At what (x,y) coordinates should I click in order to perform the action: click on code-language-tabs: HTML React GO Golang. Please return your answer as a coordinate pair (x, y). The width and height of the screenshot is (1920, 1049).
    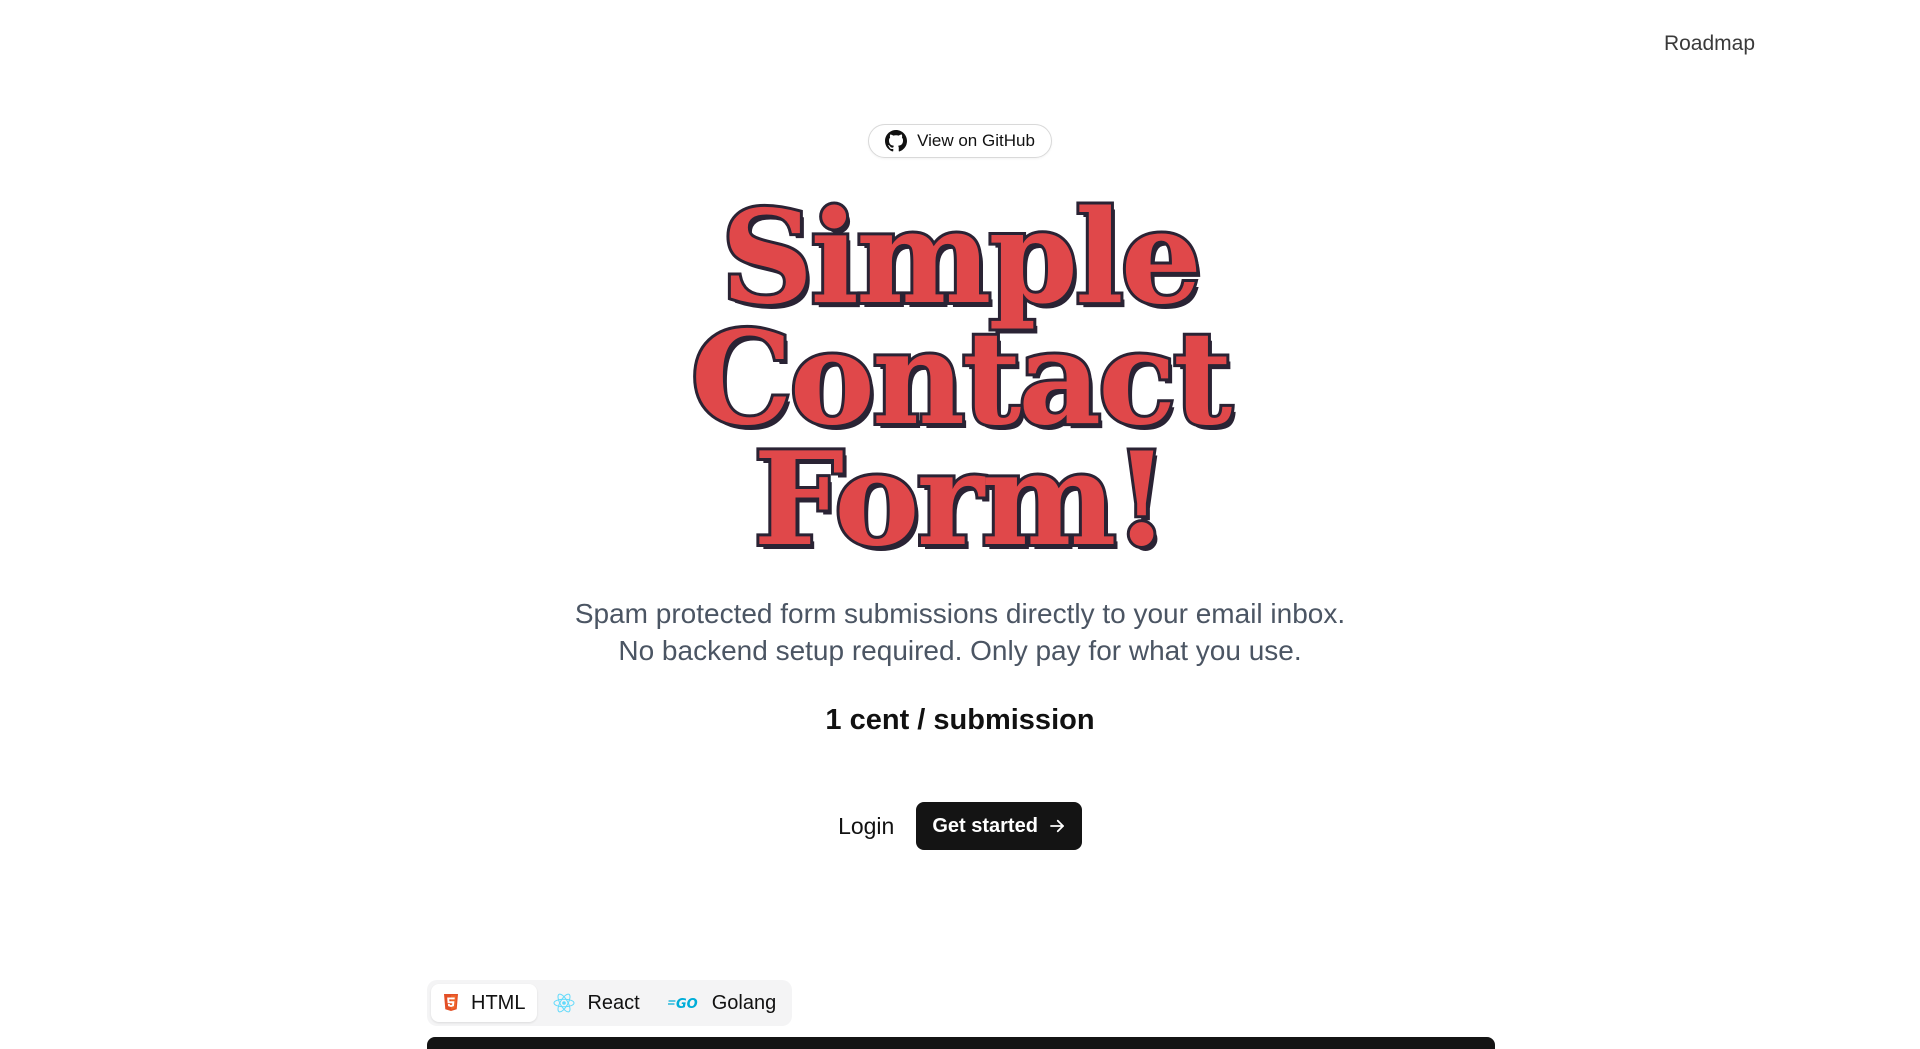
    Looking at the image, I should click on (610, 1003).